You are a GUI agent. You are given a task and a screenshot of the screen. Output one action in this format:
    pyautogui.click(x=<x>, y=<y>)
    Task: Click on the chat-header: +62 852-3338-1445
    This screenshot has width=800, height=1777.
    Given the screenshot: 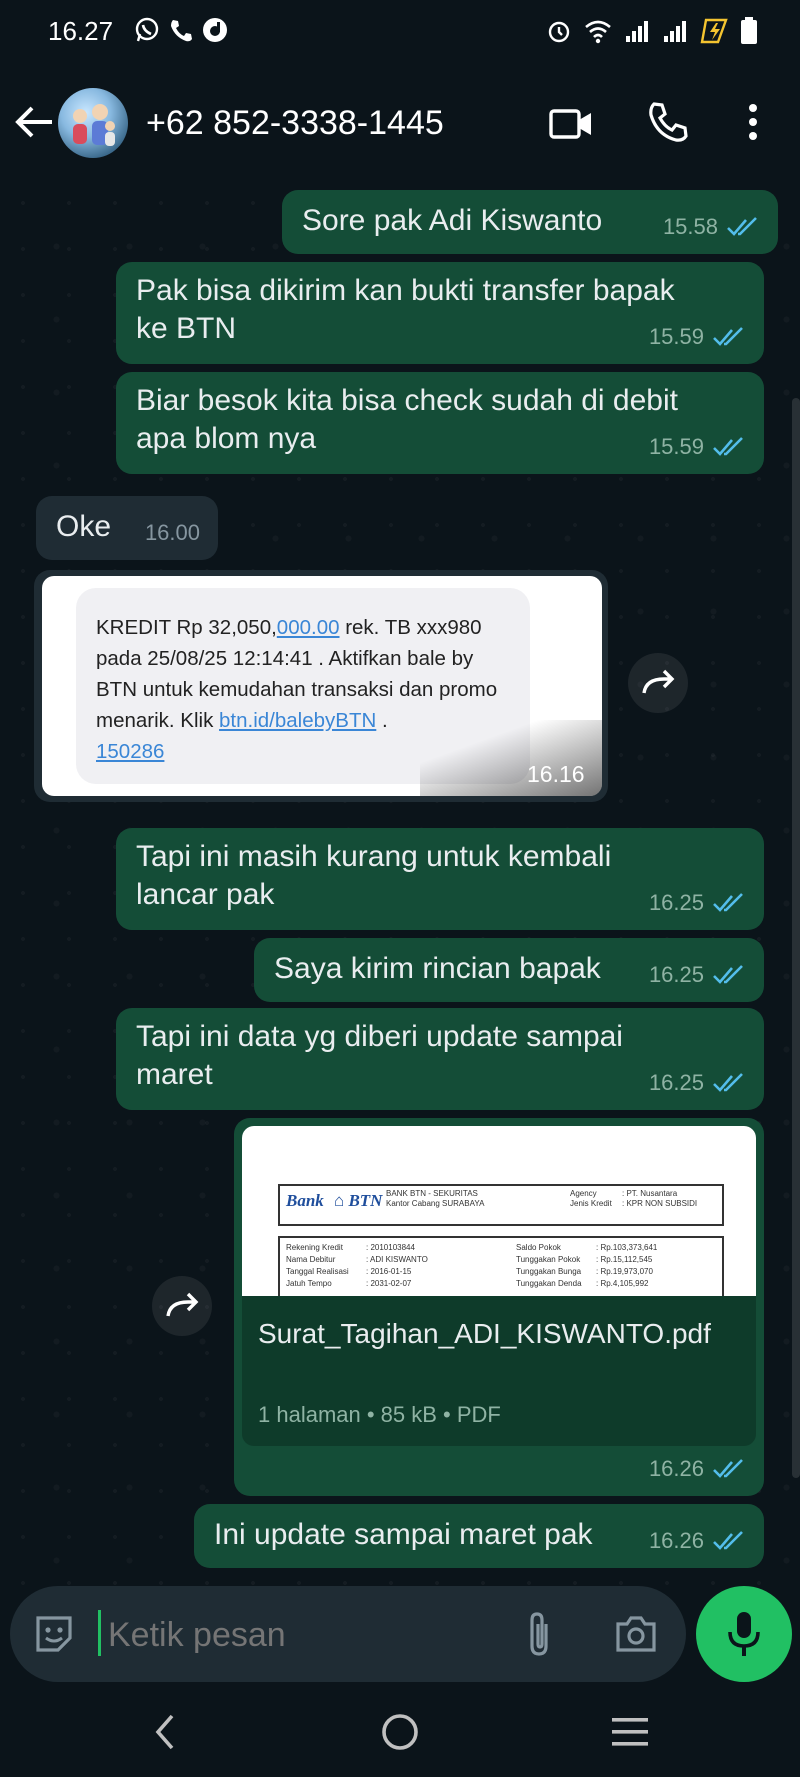 What is the action you would take?
    pyautogui.click(x=400, y=122)
    